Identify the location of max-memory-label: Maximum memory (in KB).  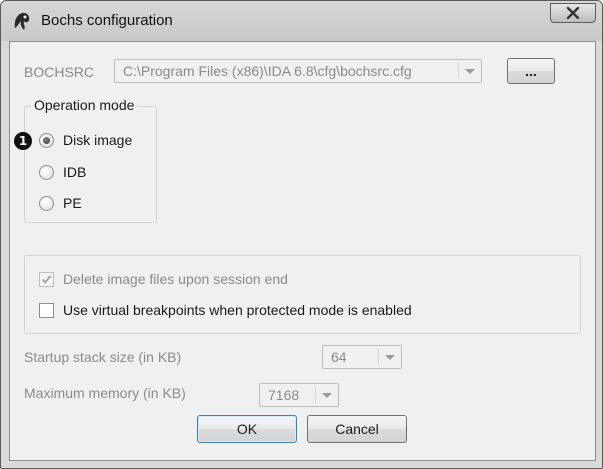
(105, 393).